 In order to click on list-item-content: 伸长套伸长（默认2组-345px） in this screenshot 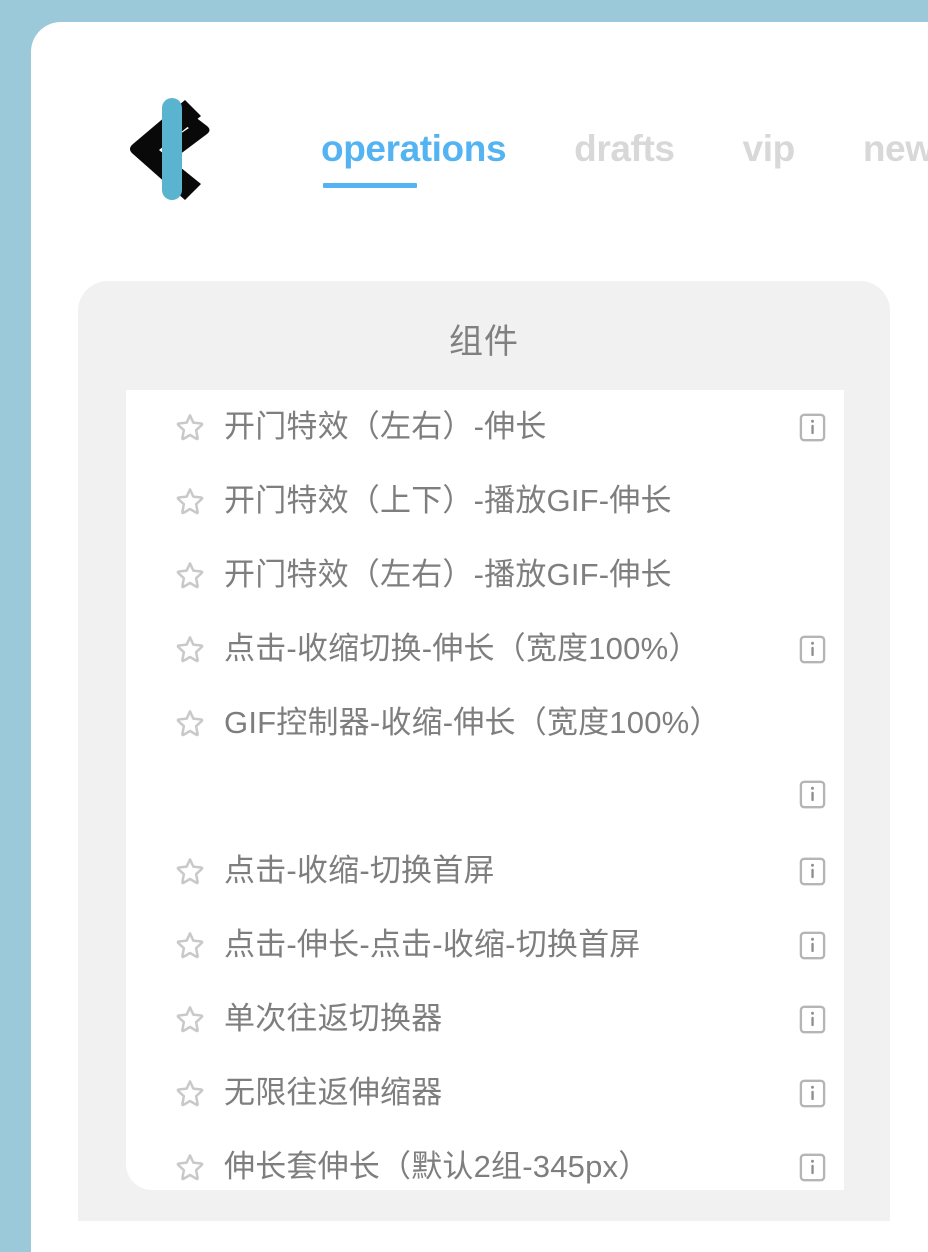, I will do `click(486, 1157)`.